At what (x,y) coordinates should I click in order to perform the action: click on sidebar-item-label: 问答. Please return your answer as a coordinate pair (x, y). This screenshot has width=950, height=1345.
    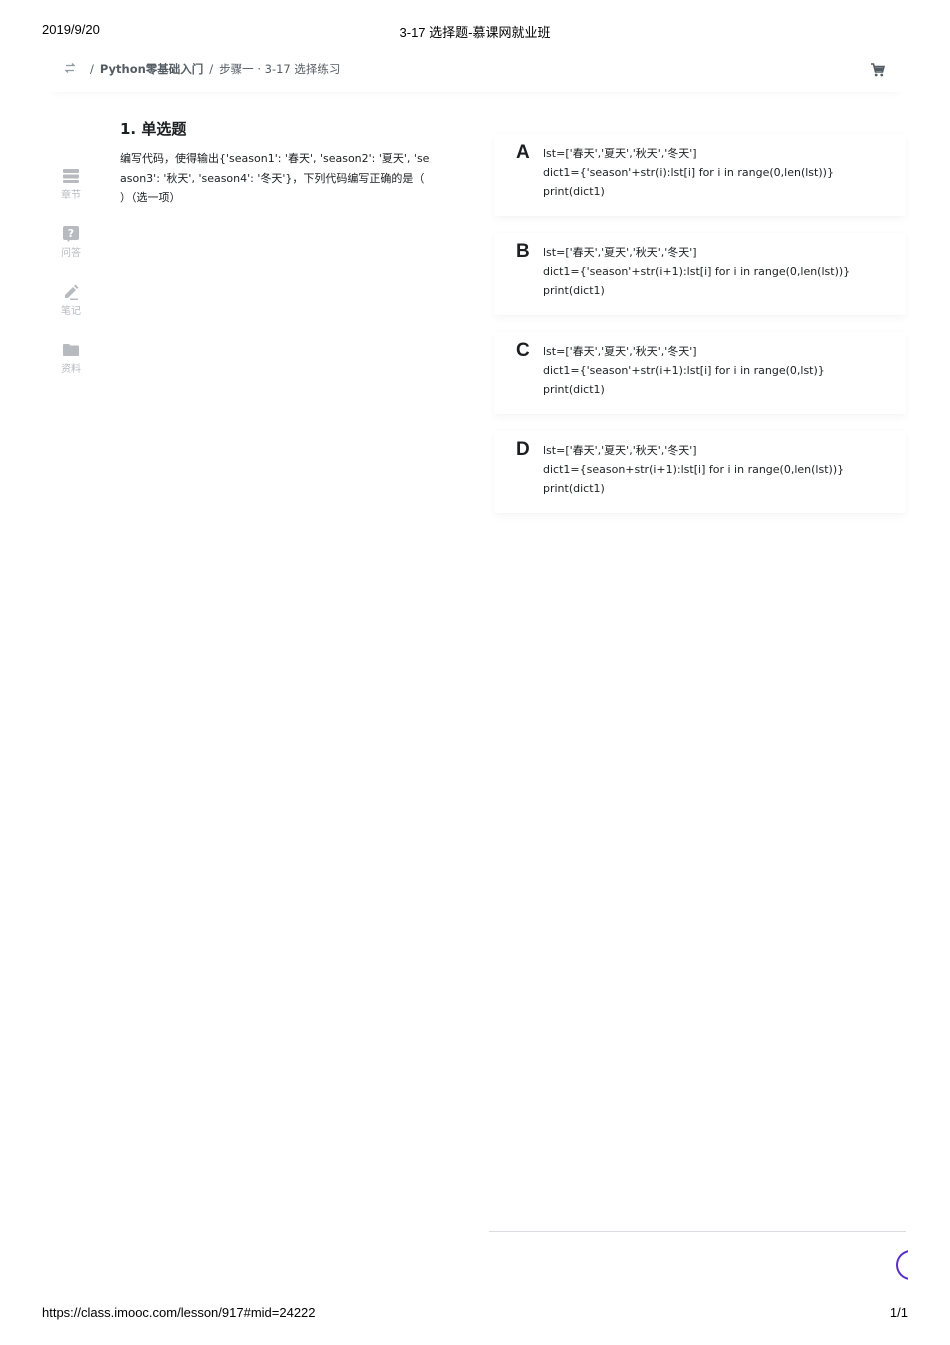
    Looking at the image, I should click on (71, 253).